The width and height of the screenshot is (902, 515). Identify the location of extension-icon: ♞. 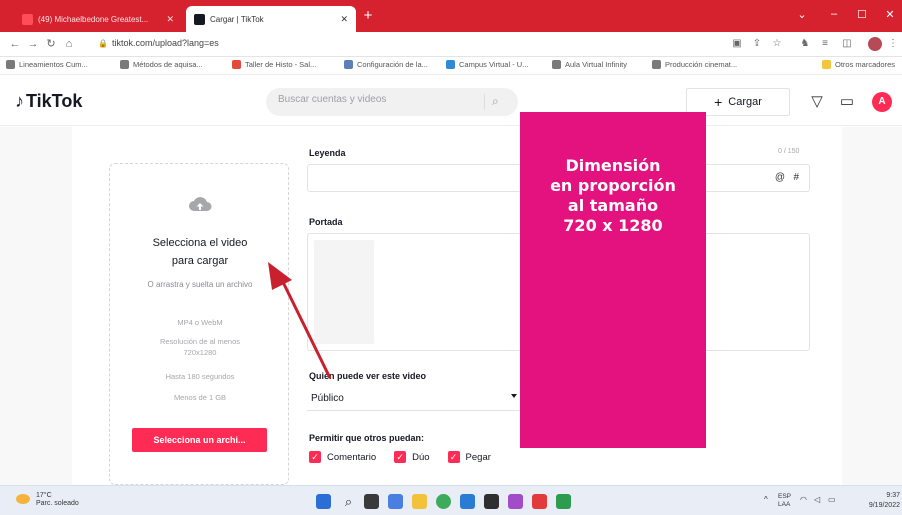
(805, 43).